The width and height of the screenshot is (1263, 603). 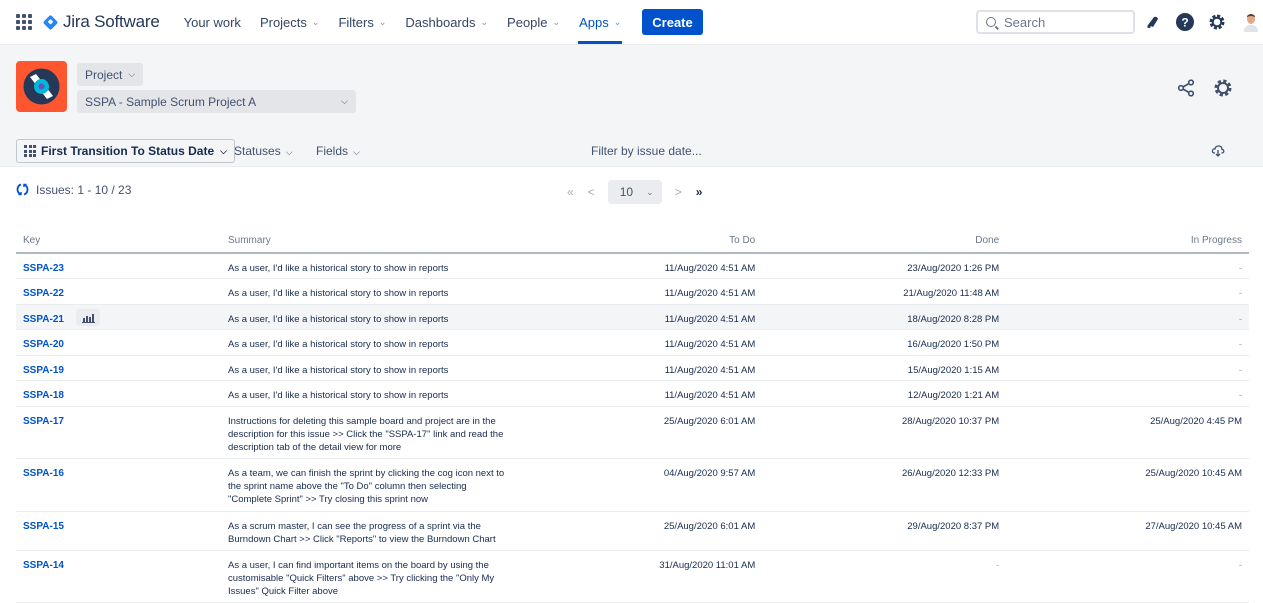 What do you see at coordinates (1064, 22) in the screenshot?
I see `search-input` at bounding box center [1064, 22].